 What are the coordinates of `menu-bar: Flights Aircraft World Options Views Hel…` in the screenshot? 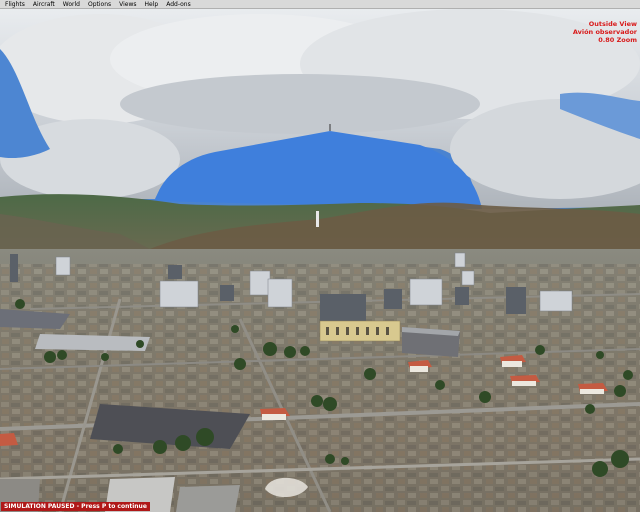 It's located at (320, 4).